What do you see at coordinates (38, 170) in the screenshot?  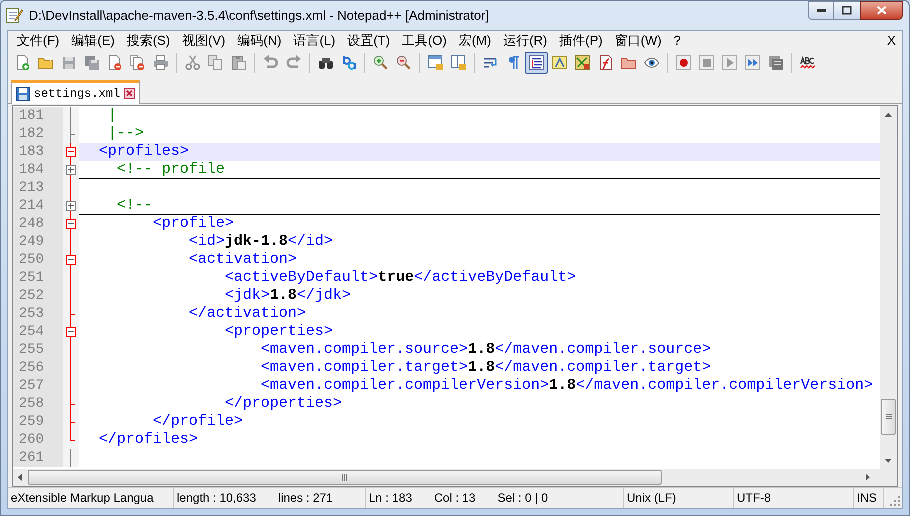 I see `line-number: 184` at bounding box center [38, 170].